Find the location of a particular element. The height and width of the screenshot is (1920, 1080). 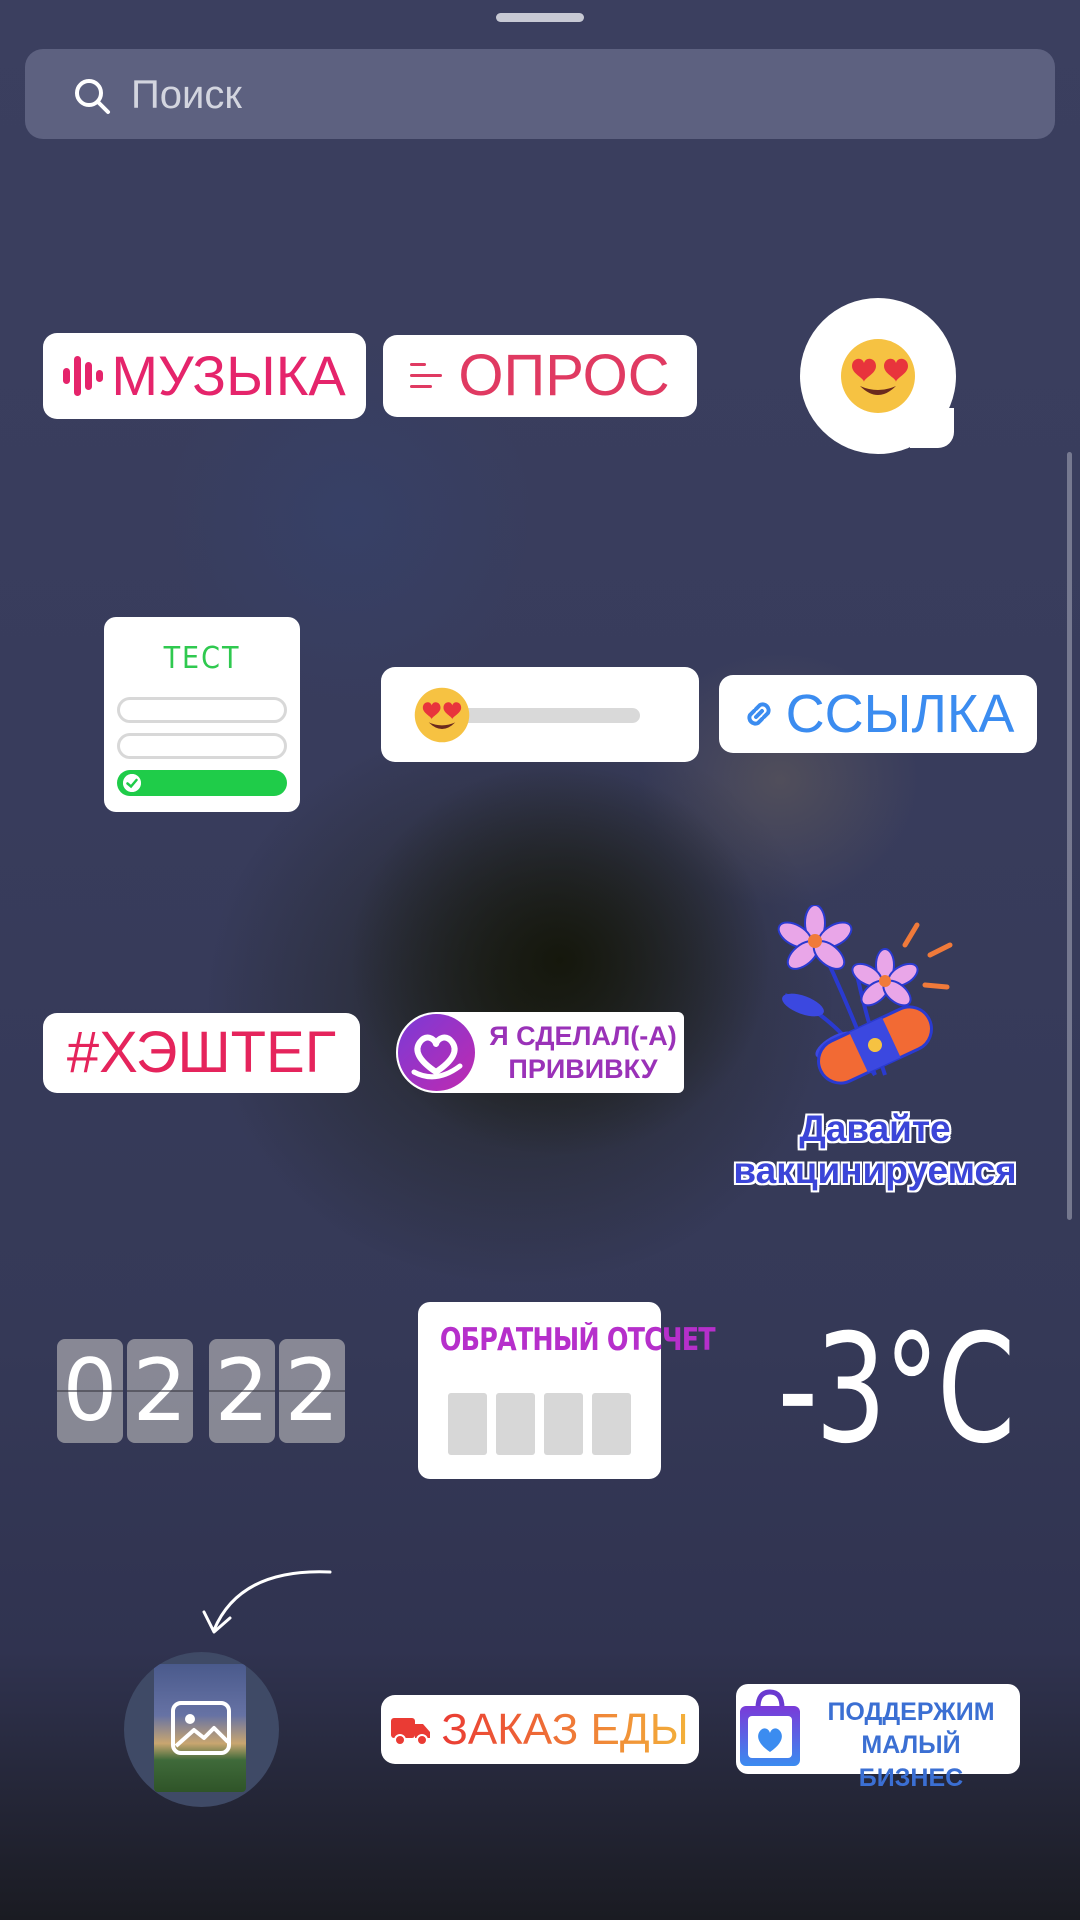

emoji-bubble is located at coordinates (878, 376).